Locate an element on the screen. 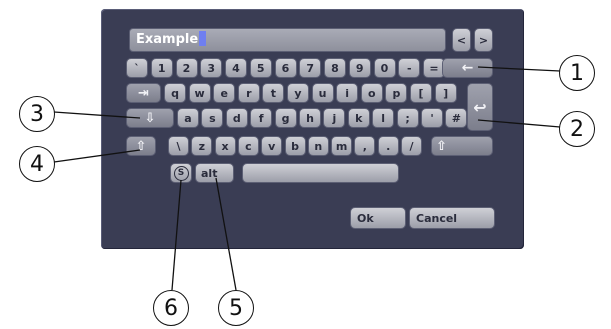 This screenshot has height=329, width=611. callout-5: 5 is located at coordinates (236, 308).